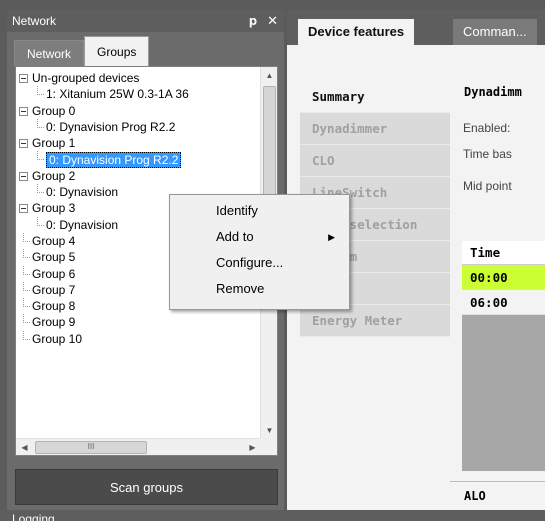 The width and height of the screenshot is (545, 521). Describe the element at coordinates (240, 288) in the screenshot. I see `context-menu-label: Remove` at that location.